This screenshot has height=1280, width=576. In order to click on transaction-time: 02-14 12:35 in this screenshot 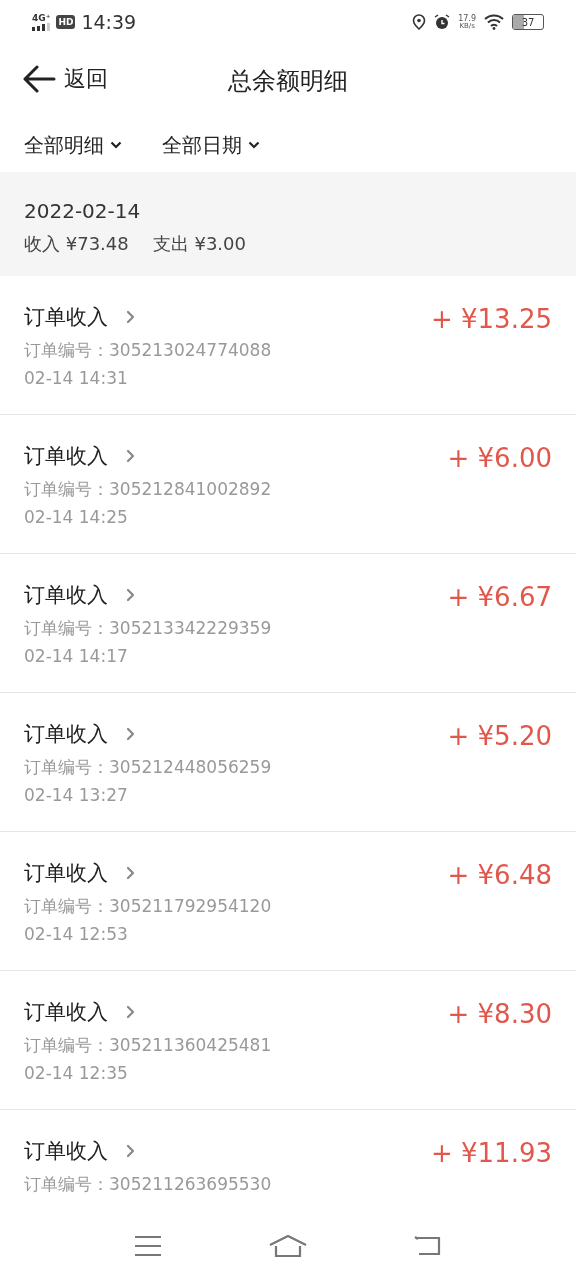, I will do `click(76, 1073)`.